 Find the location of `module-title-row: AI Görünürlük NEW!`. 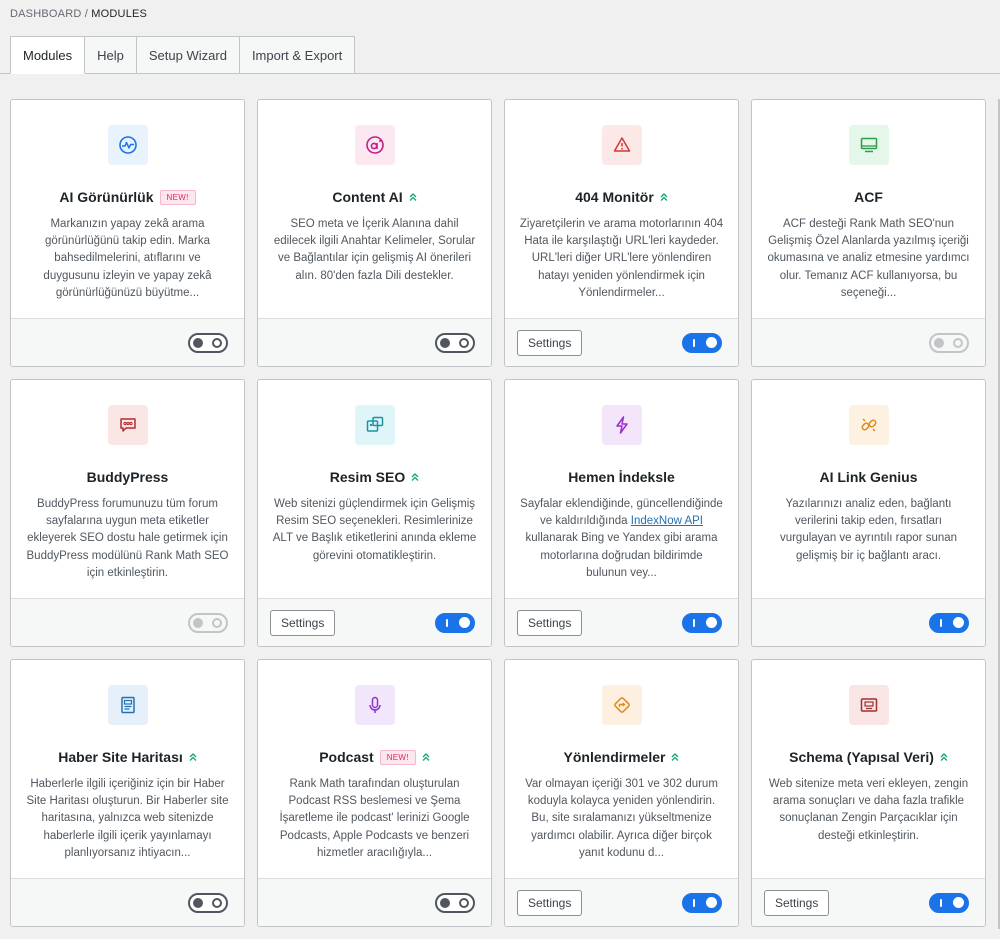

module-title-row: AI Görünürlük NEW! is located at coordinates (127, 197).